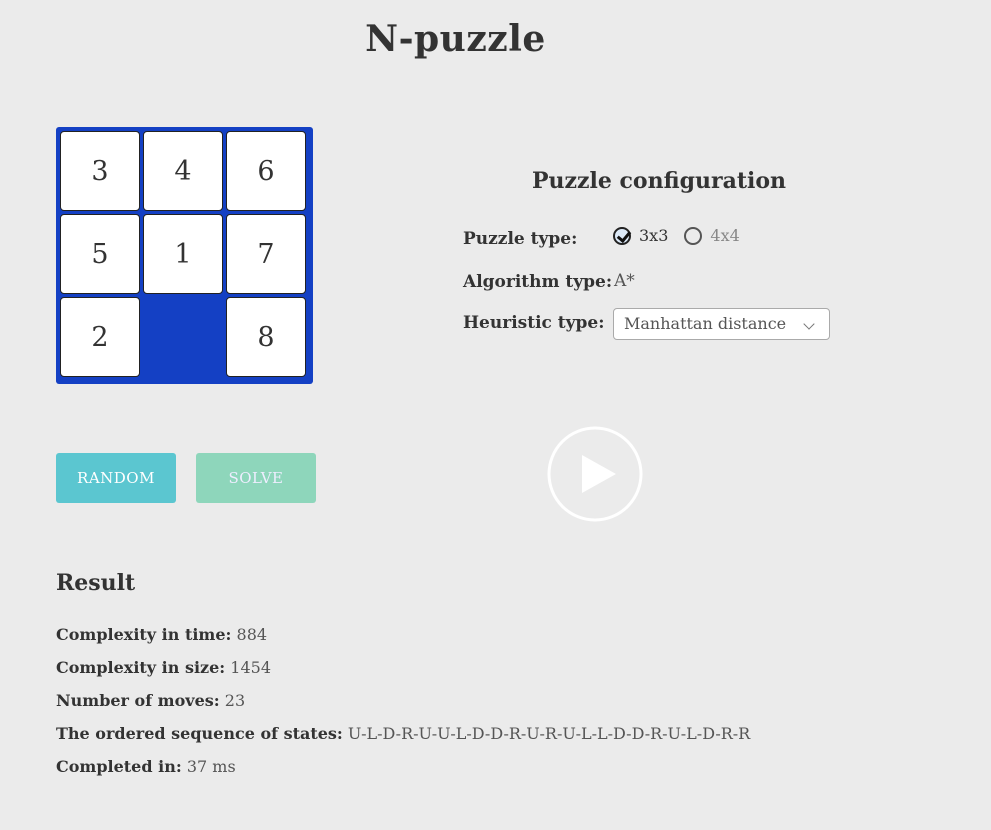 Image resolution: width=991 pixels, height=830 pixels. I want to click on puzzle-type-options: 3x3 4x4, so click(684, 235).